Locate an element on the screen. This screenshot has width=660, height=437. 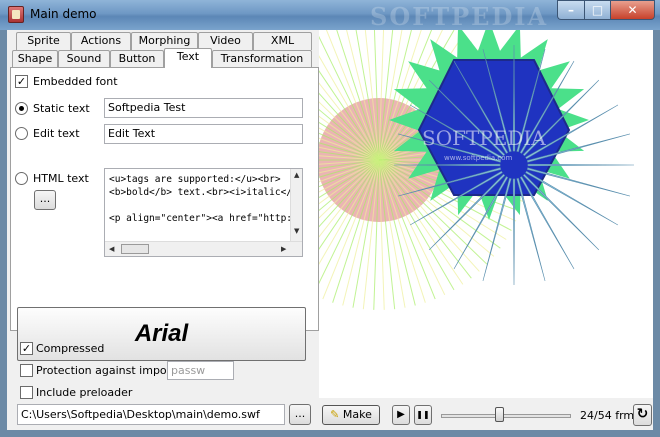
compressed-label: Compressed is located at coordinates (70, 348).